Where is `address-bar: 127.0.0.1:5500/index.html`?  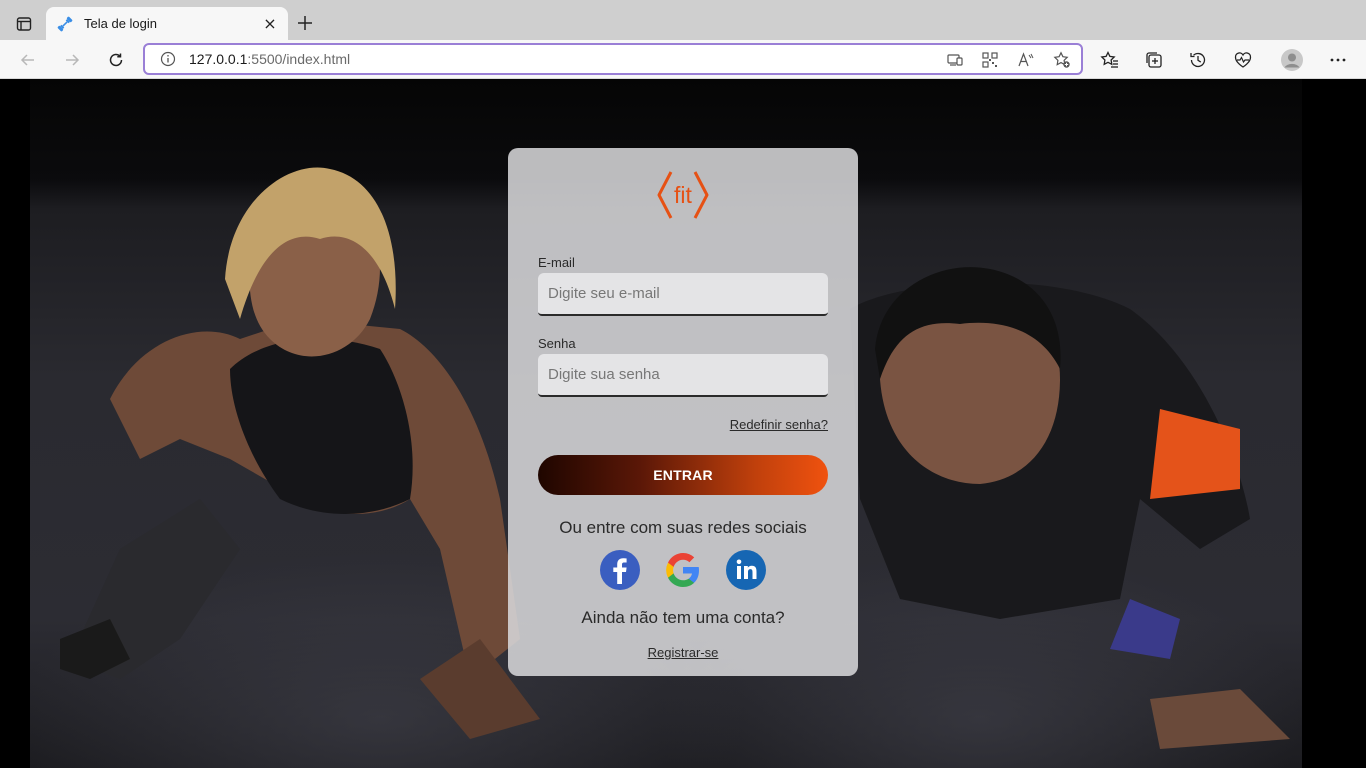
address-bar: 127.0.0.1:5500/index.html is located at coordinates (613, 59).